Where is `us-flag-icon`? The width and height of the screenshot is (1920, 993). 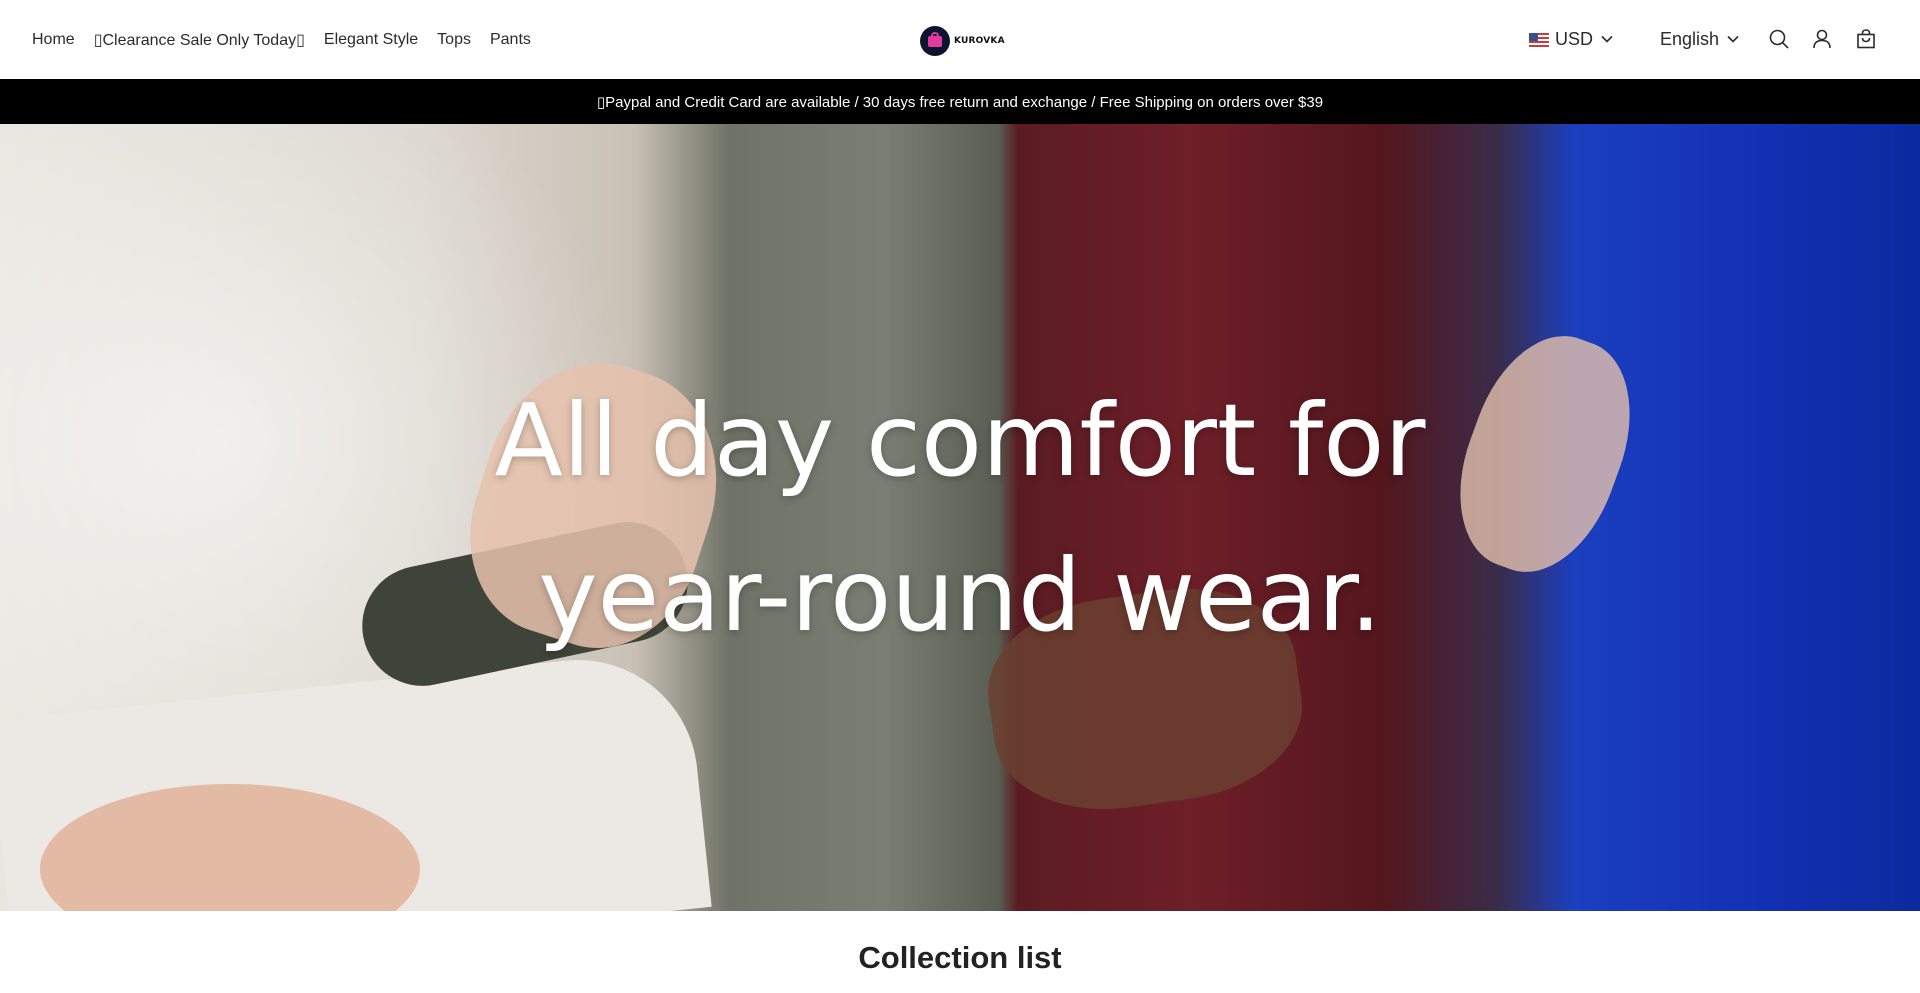
us-flag-icon is located at coordinates (1539, 39).